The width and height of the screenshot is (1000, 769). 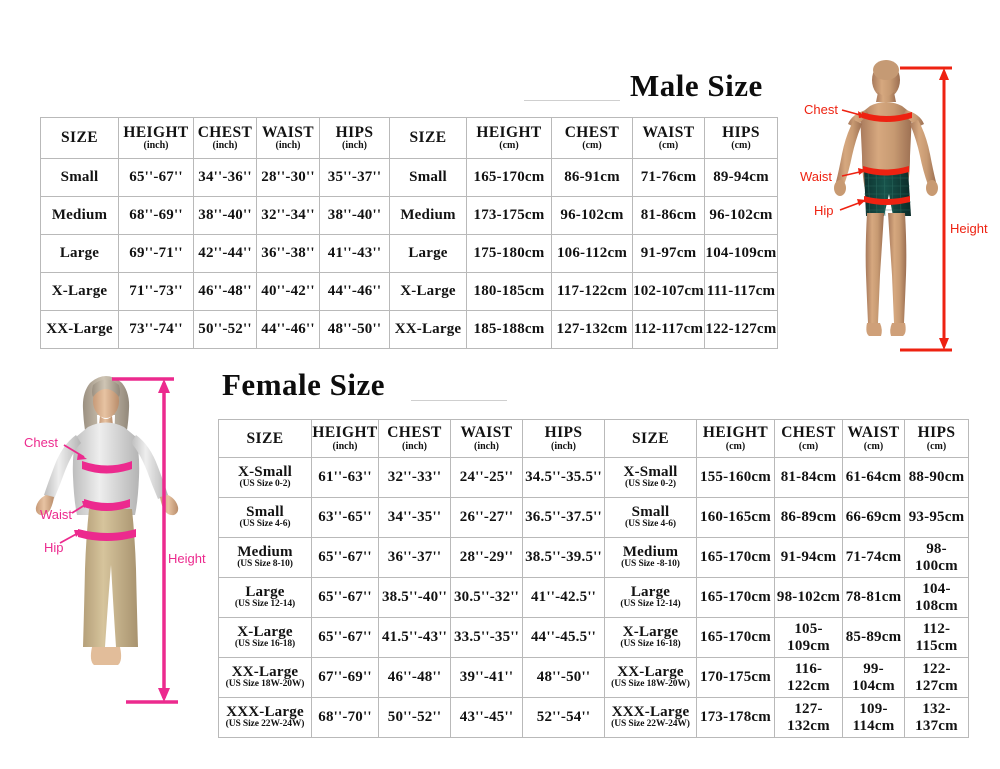 What do you see at coordinates (265, 557) in the screenshot?
I see `cell-size-inch: Medium (US Size 8-10)` at bounding box center [265, 557].